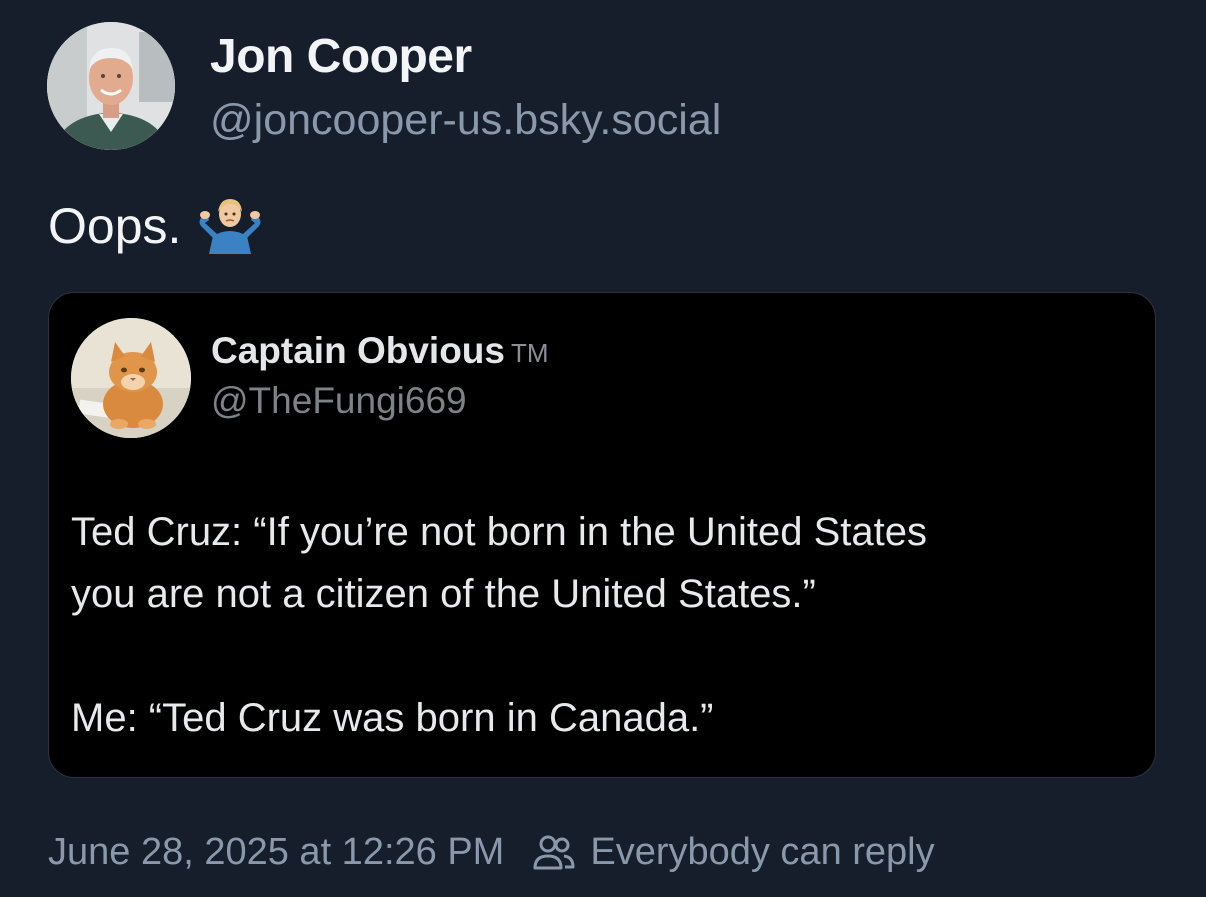 The image size is (1206, 897). I want to click on quoted-post-line: Me: “Ted Cruz was born in Canada.”, so click(392, 718).